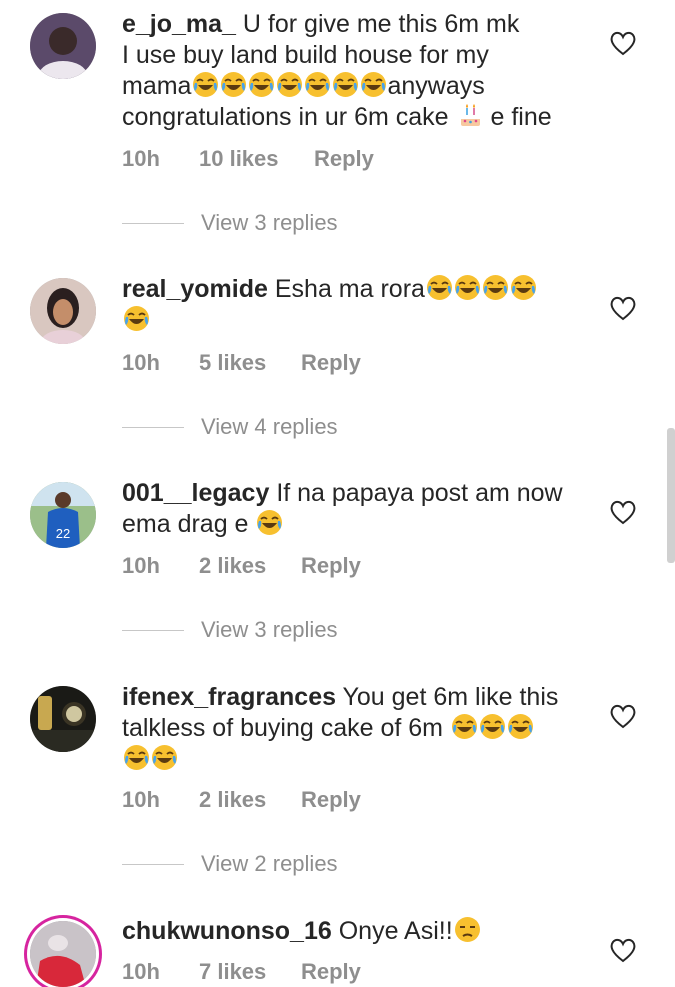 The image size is (675, 987). What do you see at coordinates (450, 697) in the screenshot?
I see `comment-text: You get 6m like this` at bounding box center [450, 697].